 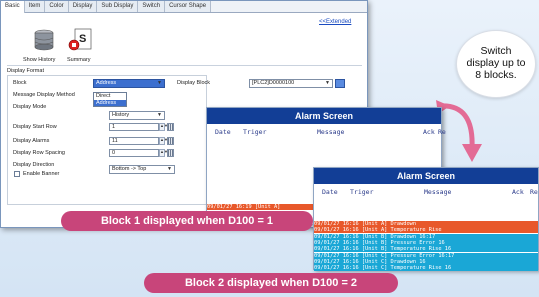 What do you see at coordinates (35, 6) in the screenshot?
I see `tab-item: Item` at bounding box center [35, 6].